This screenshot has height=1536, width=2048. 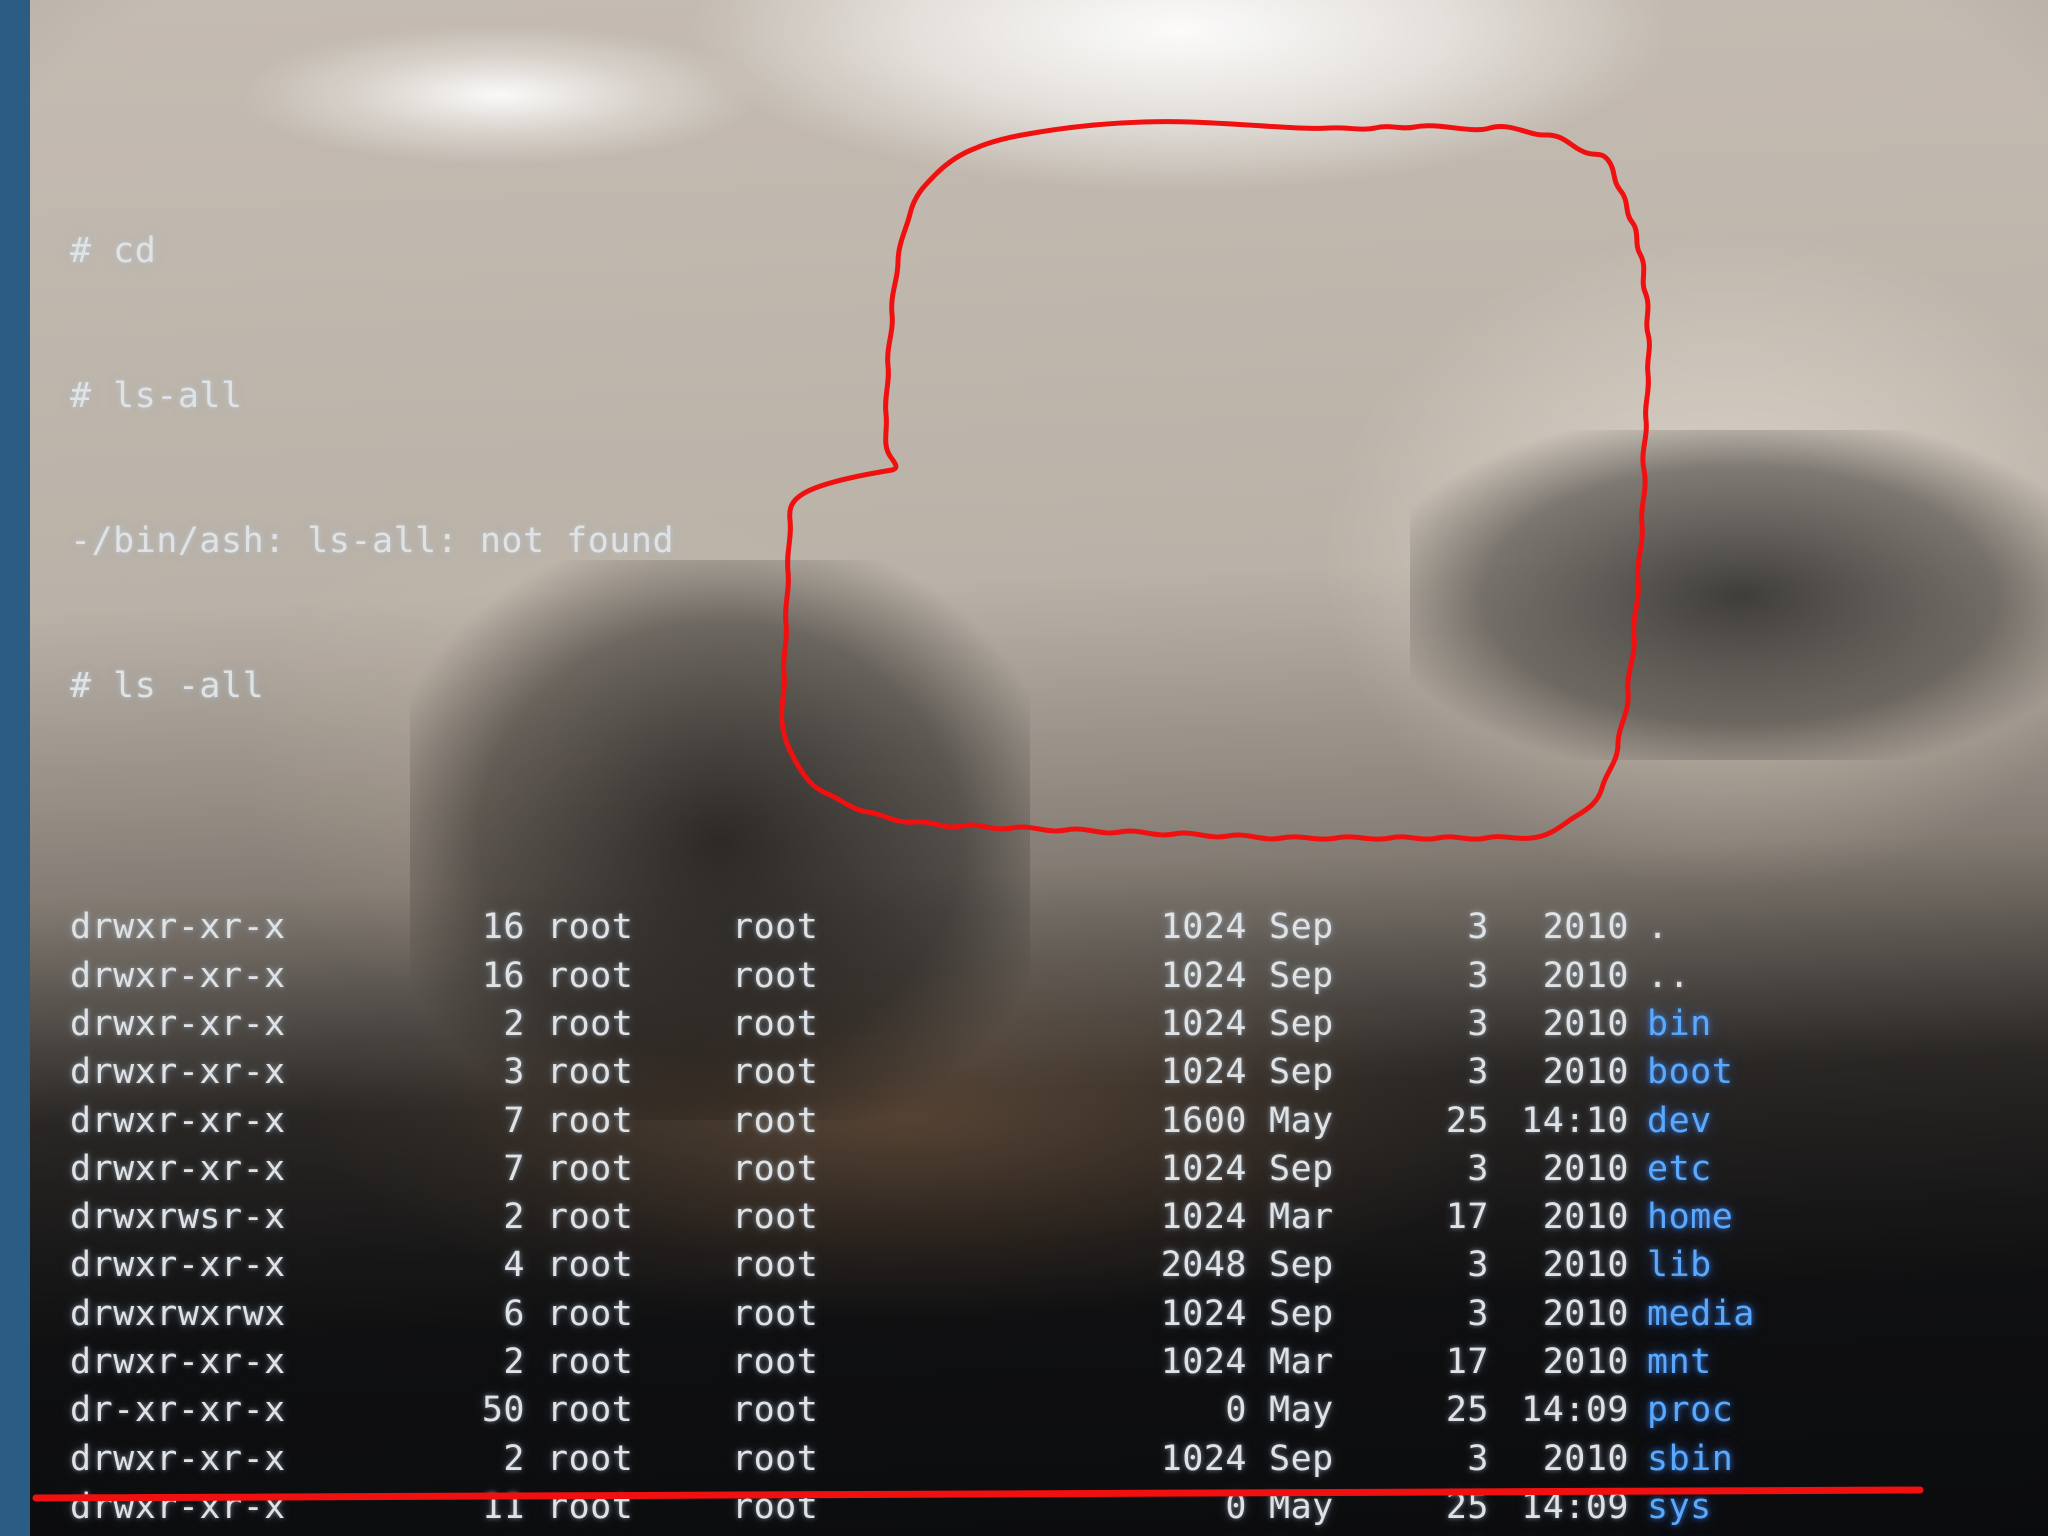 I want to click on row-permissions: drwxrwxrwx, so click(x=178, y=1313).